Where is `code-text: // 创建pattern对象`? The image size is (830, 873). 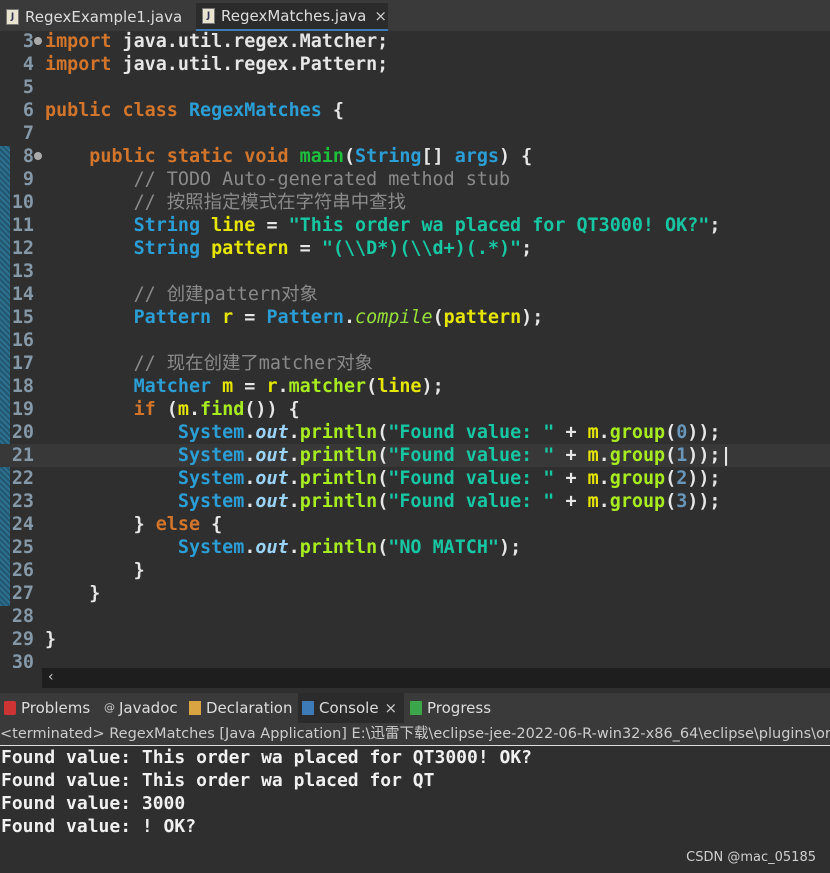 code-text: // 创建pattern对象 is located at coordinates (181, 294).